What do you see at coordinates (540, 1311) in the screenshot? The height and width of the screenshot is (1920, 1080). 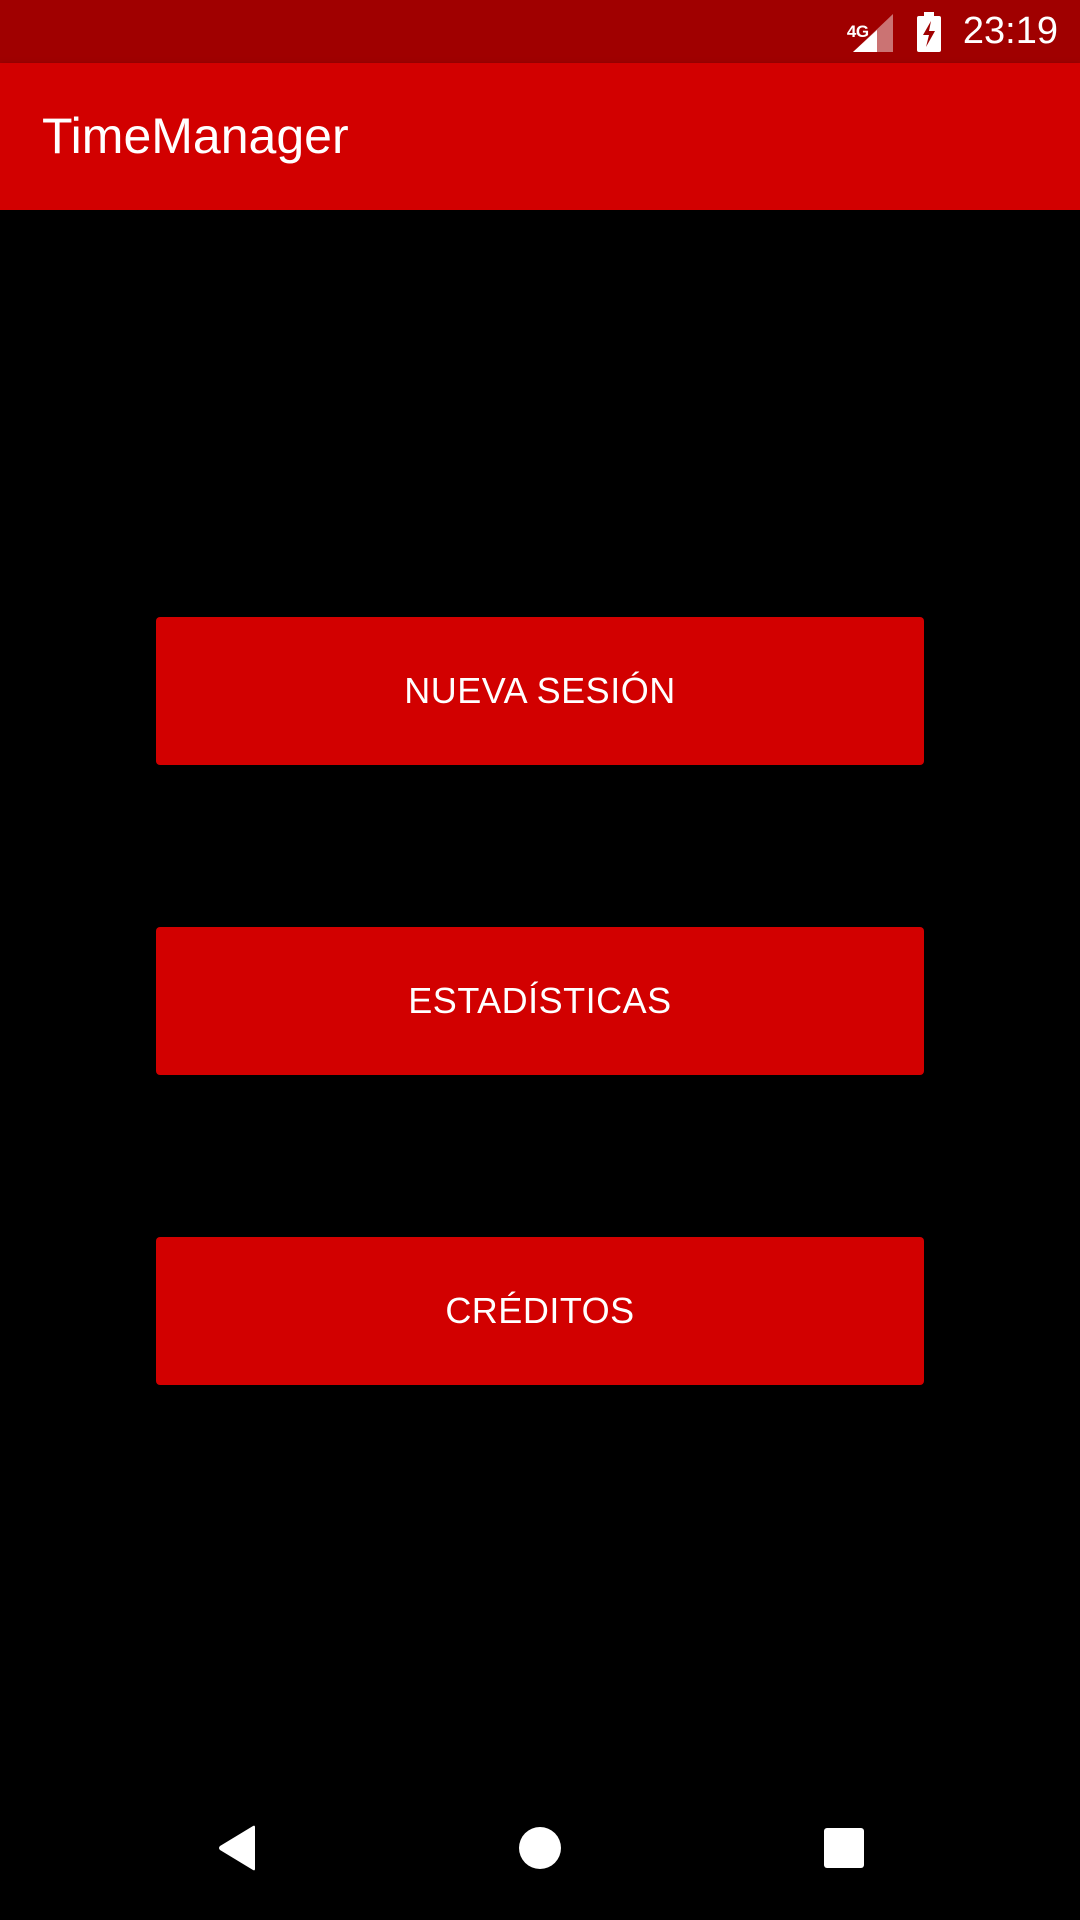 I see `credits-button: CRÉDITOS` at bounding box center [540, 1311].